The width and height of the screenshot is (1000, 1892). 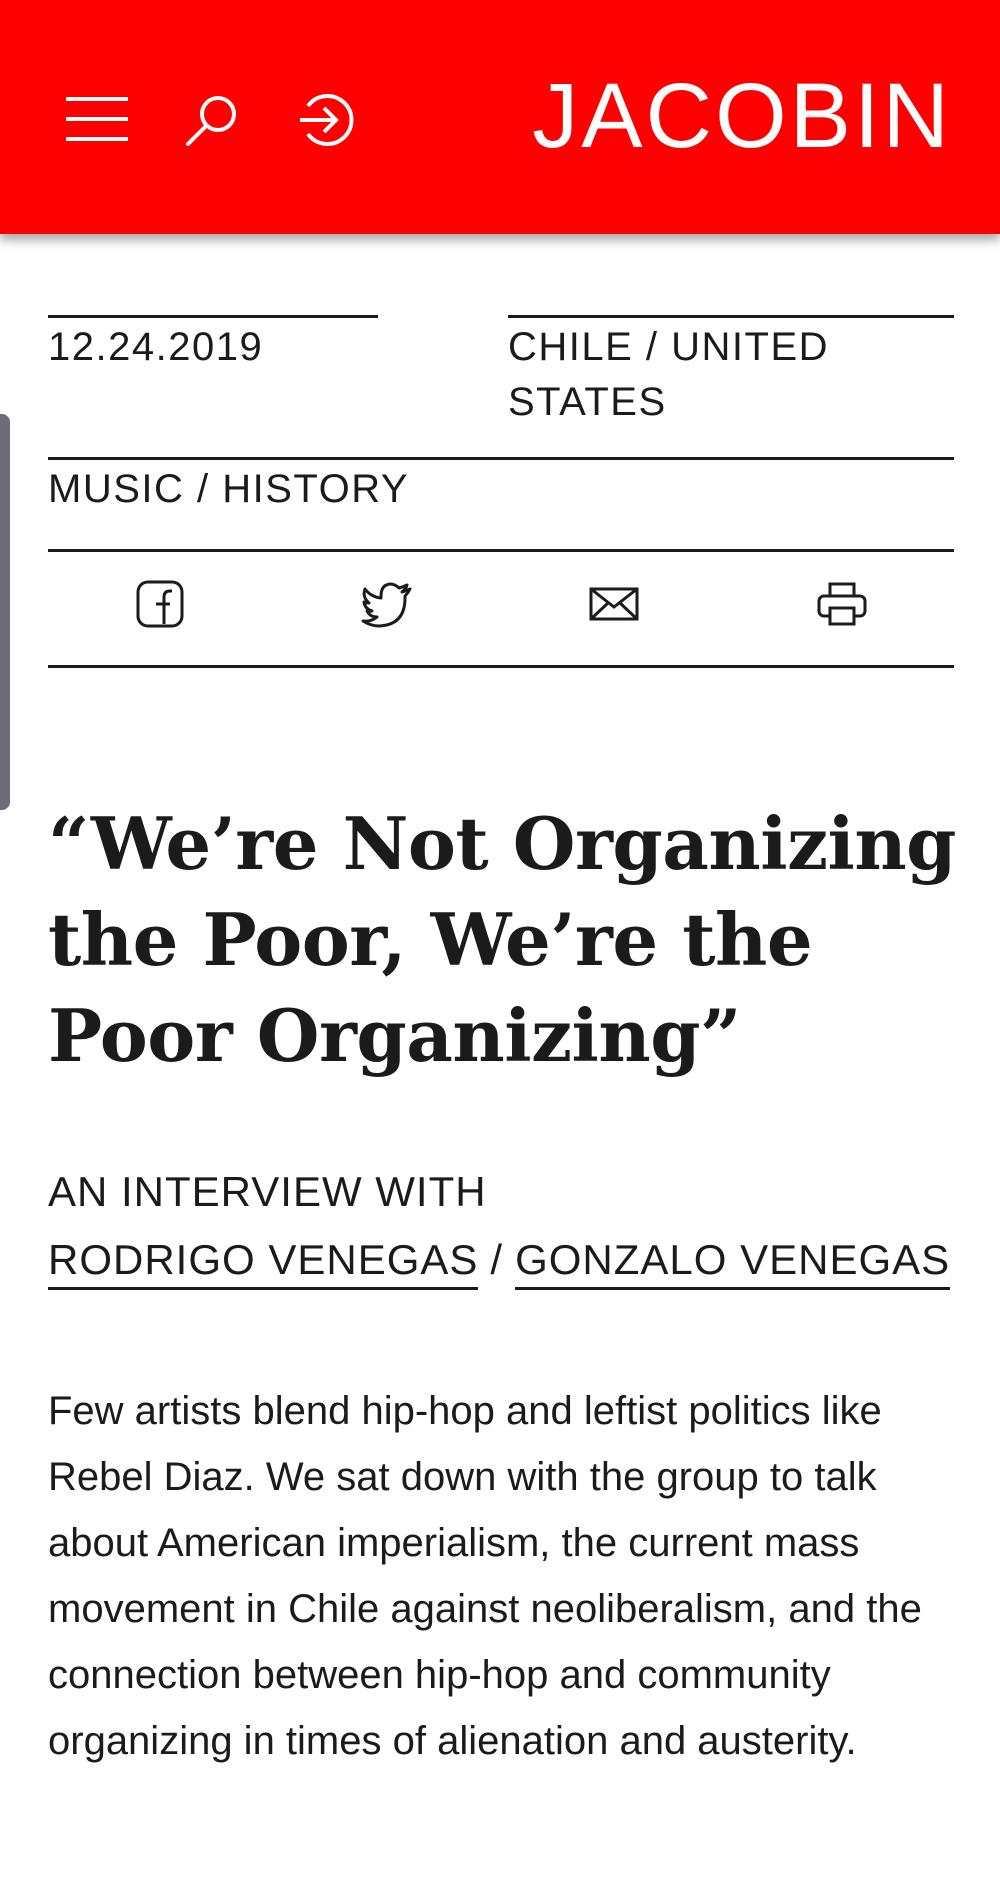 What do you see at coordinates (228, 489) in the screenshot?
I see `article-topics: MUSIC / HISTORY` at bounding box center [228, 489].